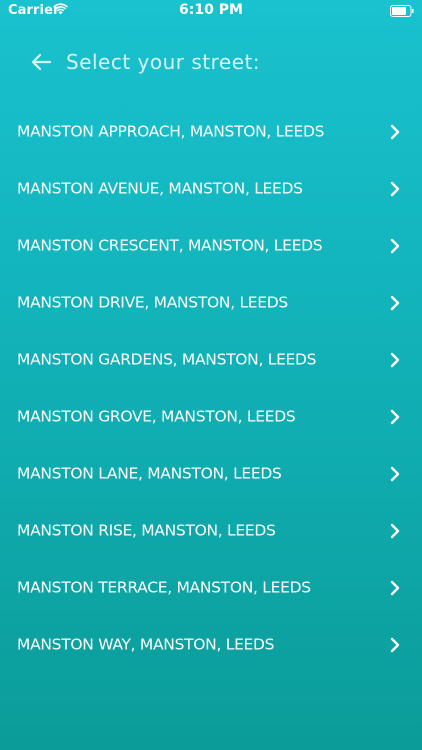  Describe the element at coordinates (164, 587) in the screenshot. I see `street-label: MANSTON TERRACE, MANSTON, LEEDS` at that location.